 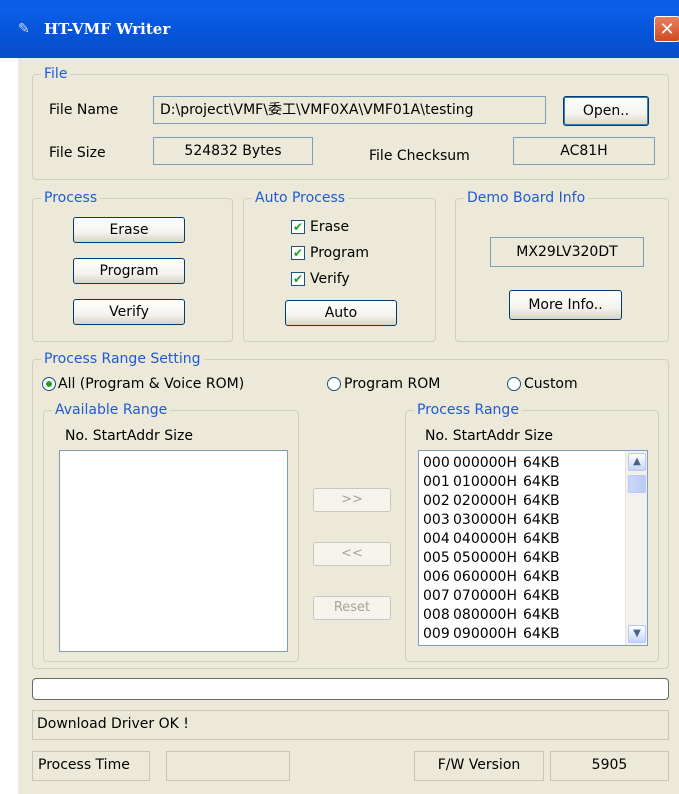 What do you see at coordinates (485, 558) in the screenshot?
I see `range-row-addr: 050000H` at bounding box center [485, 558].